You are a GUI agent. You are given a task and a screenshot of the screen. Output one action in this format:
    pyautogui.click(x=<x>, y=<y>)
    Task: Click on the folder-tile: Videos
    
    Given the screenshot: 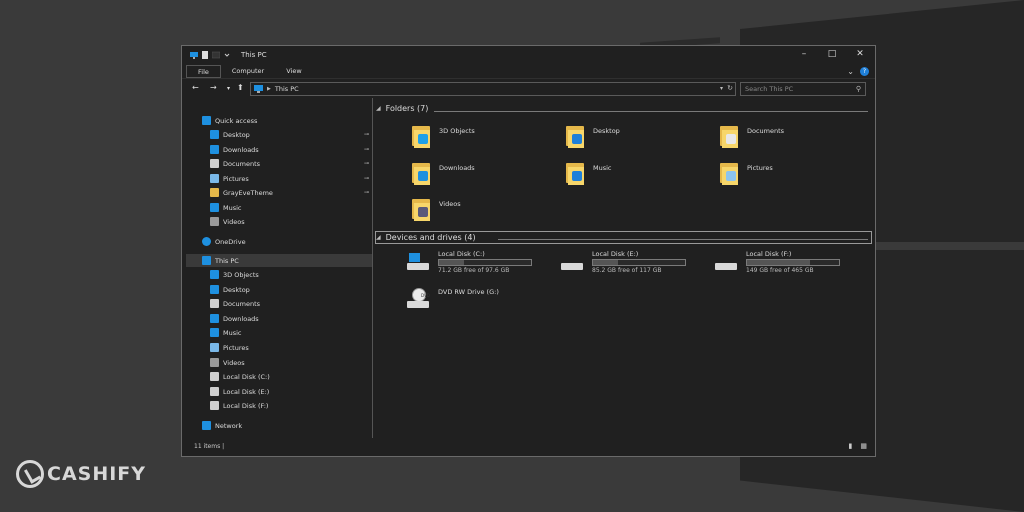 What is the action you would take?
    pyautogui.click(x=435, y=209)
    